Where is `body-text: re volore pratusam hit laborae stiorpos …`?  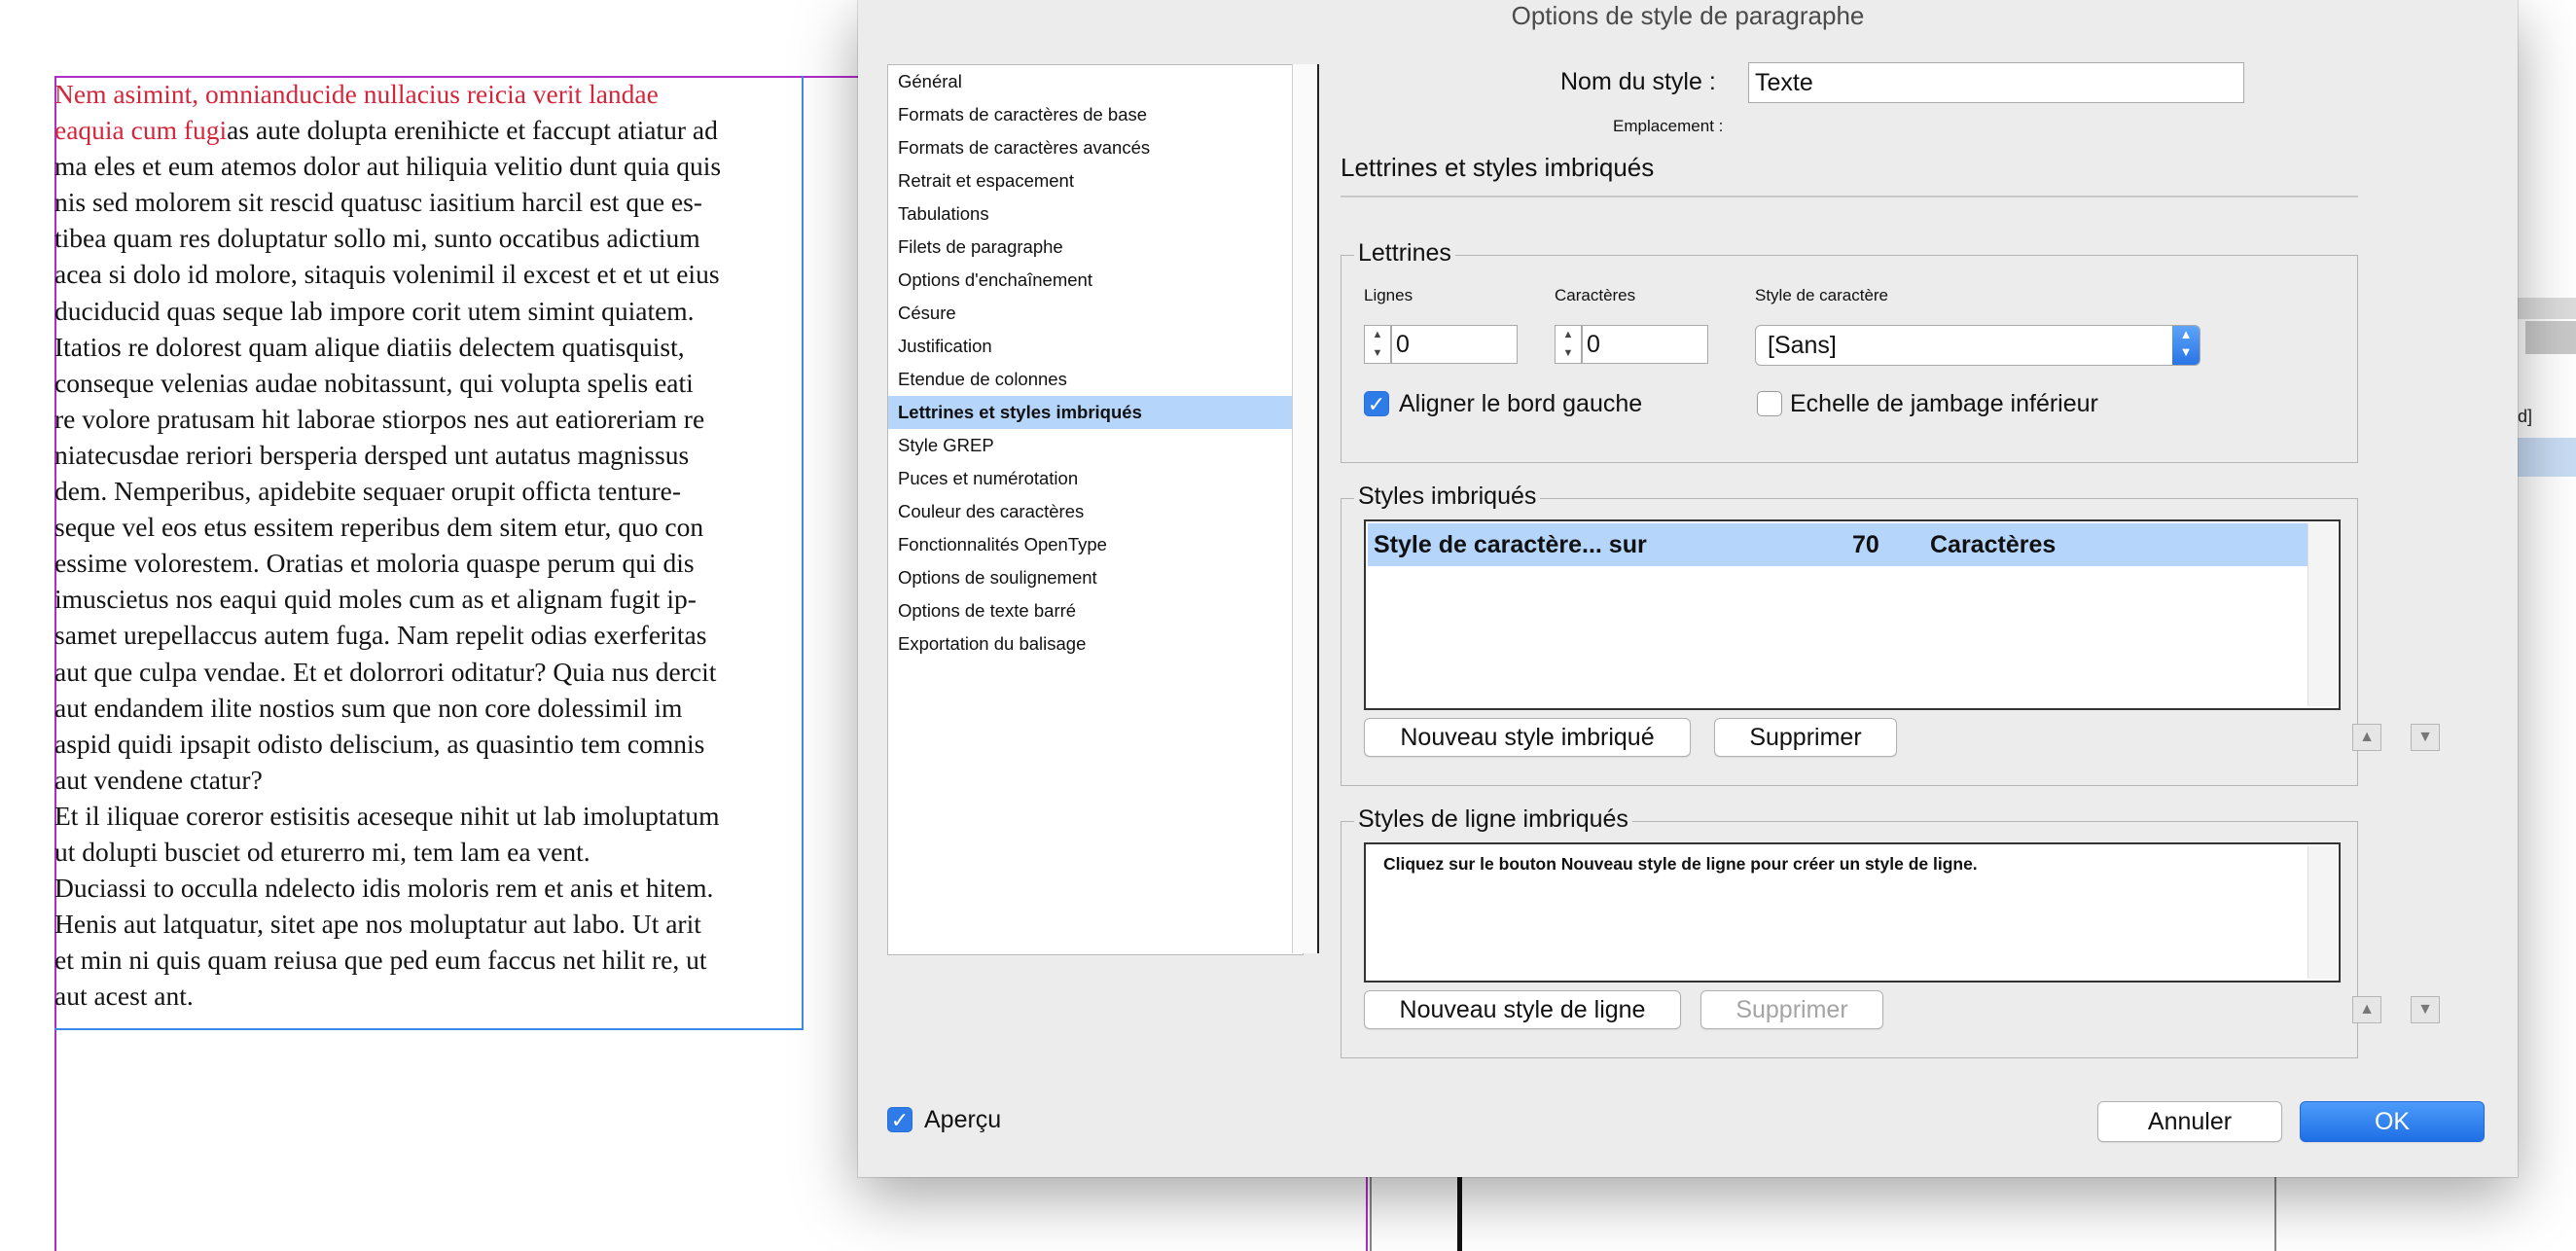
body-text: re volore pratusam hit laborae stiorpos … is located at coordinates (379, 418).